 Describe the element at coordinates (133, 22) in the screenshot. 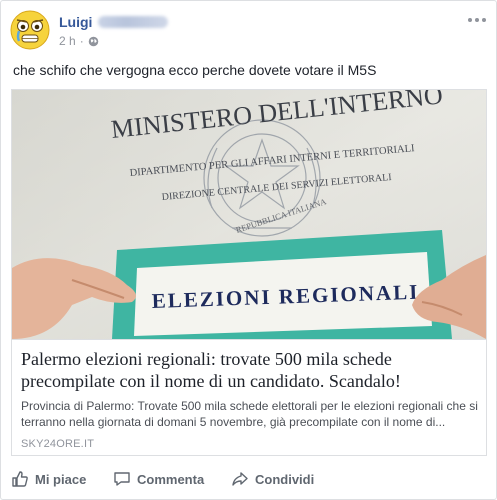

I see `author-surname-redacted` at that location.